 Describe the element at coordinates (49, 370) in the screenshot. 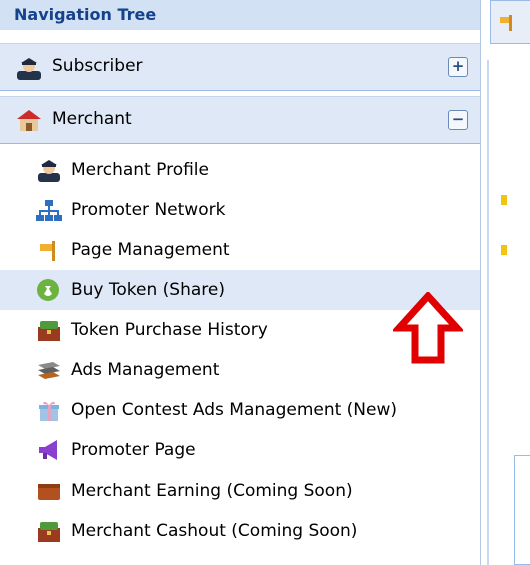

I see `newspaper-stack-icon` at that location.